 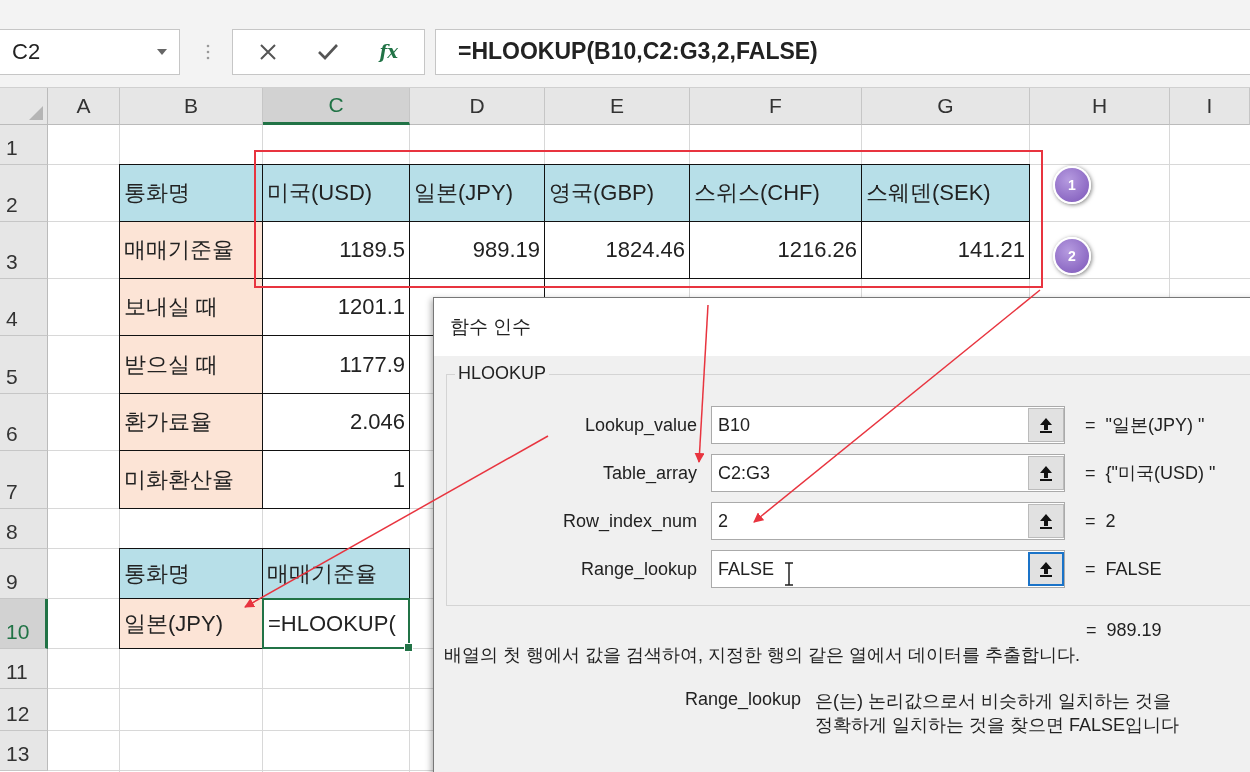 I want to click on column-header: C, so click(x=336, y=106).